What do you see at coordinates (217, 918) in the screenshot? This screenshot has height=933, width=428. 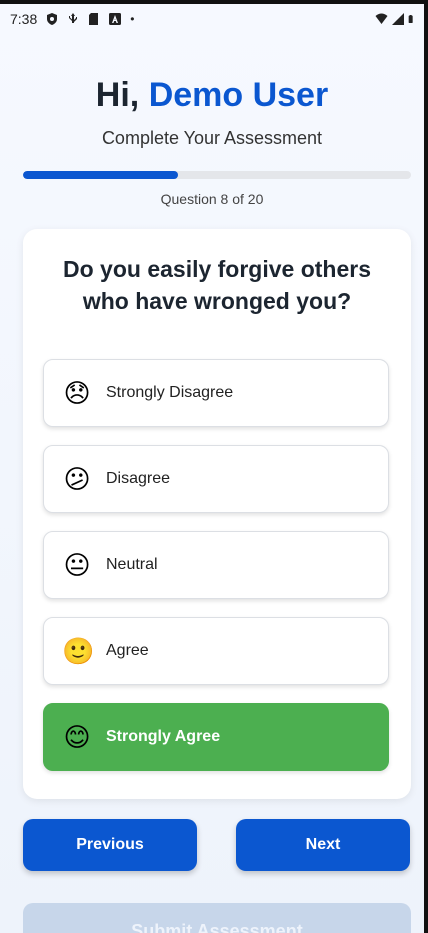 I see `submit-assessment-button: Submit Assessment` at bounding box center [217, 918].